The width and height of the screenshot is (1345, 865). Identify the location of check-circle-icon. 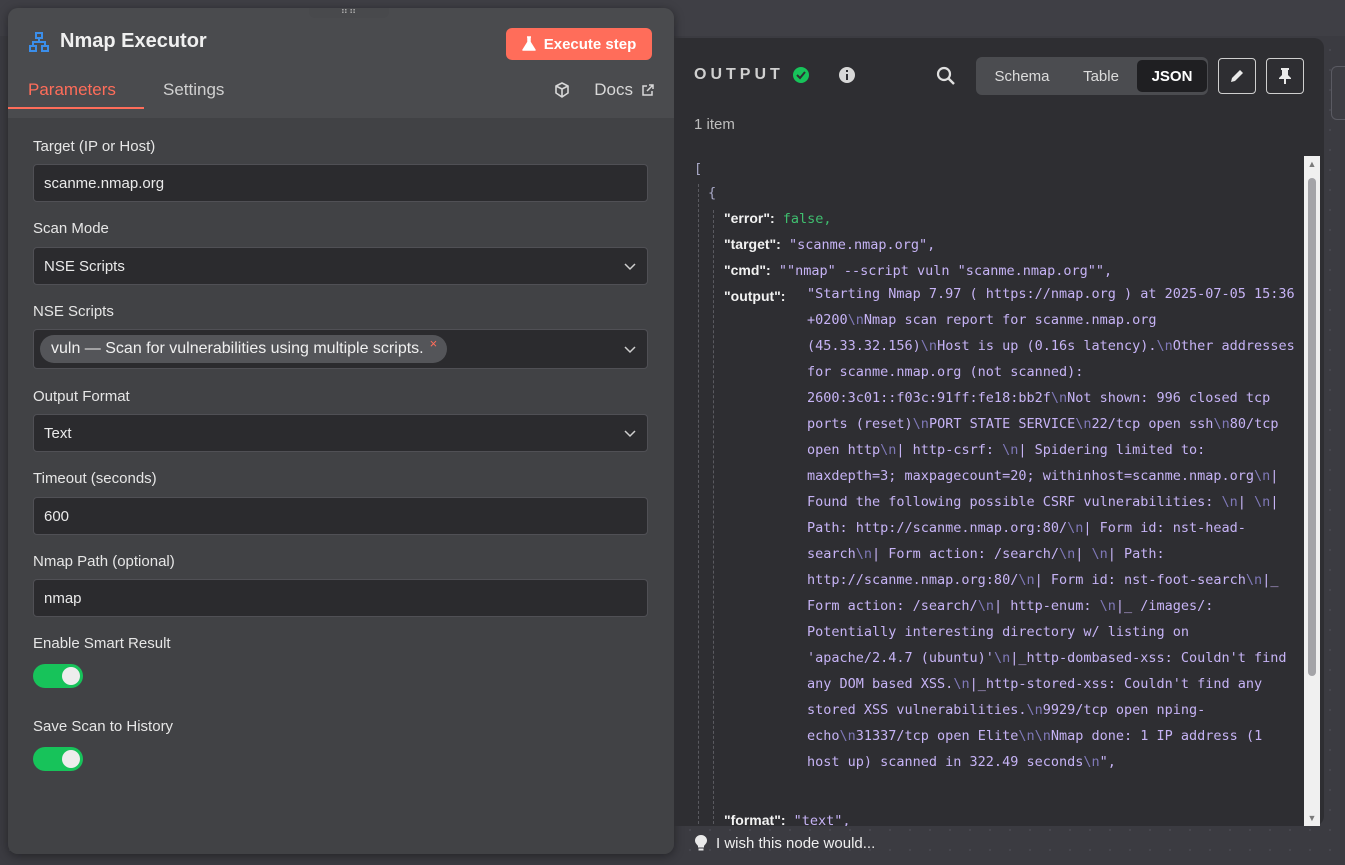
(800, 75).